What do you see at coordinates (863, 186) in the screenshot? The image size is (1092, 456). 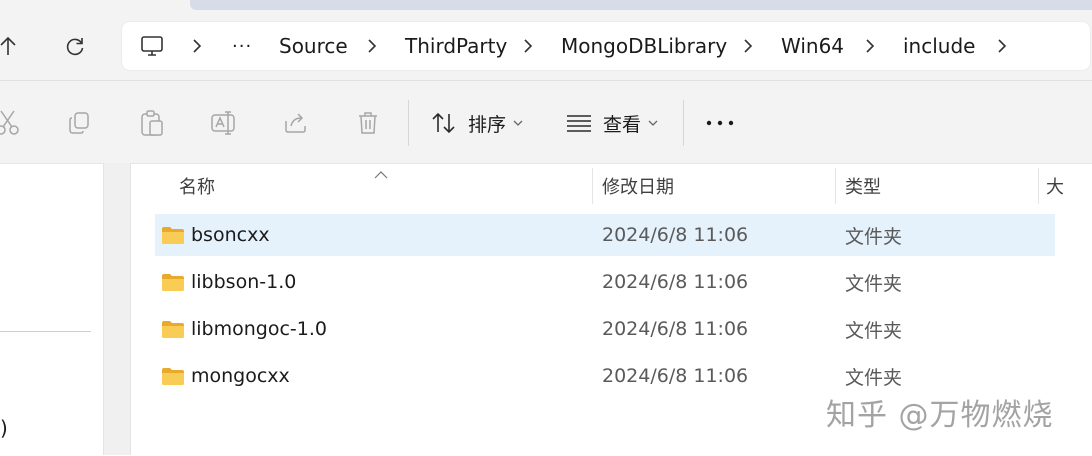 I see `column-header-type: 类型` at bounding box center [863, 186].